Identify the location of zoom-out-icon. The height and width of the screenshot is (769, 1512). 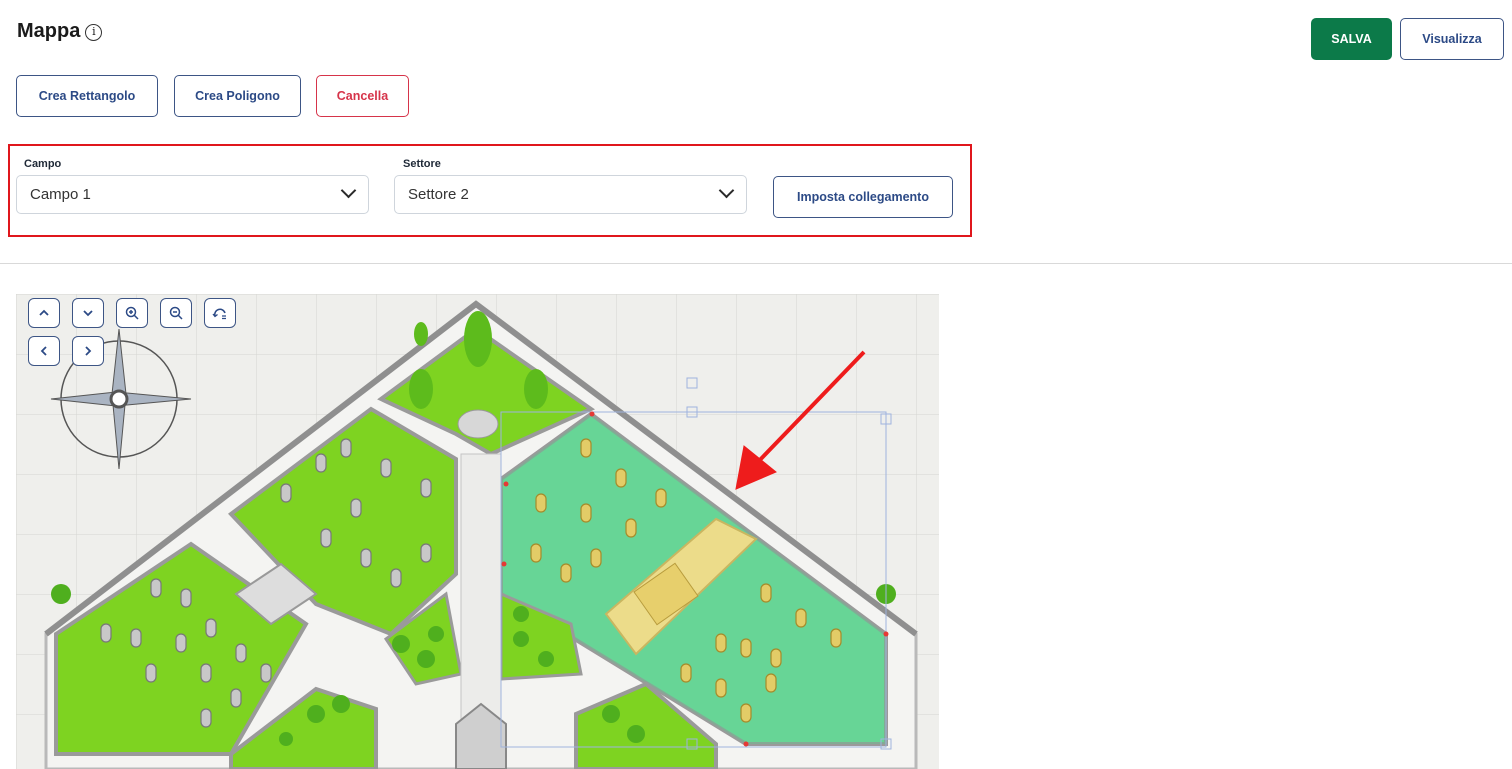
(176, 313).